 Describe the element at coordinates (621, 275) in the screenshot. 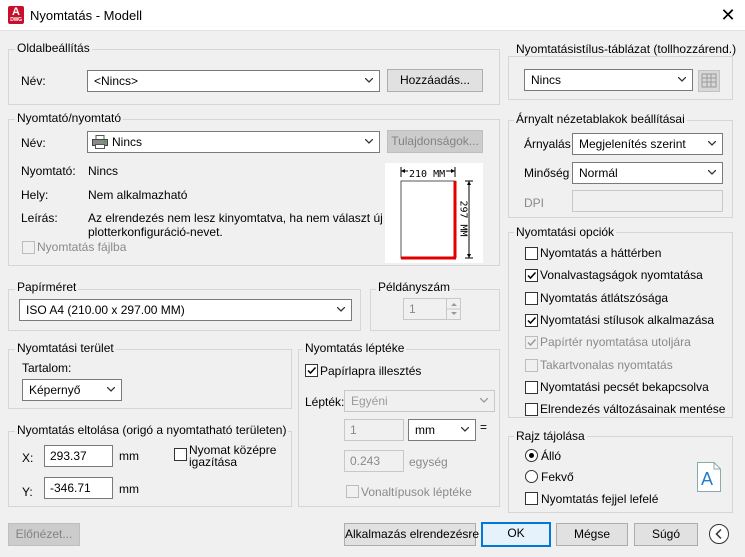

I see `plot-option-label: Vonalvastagságok nyomtatása` at that location.